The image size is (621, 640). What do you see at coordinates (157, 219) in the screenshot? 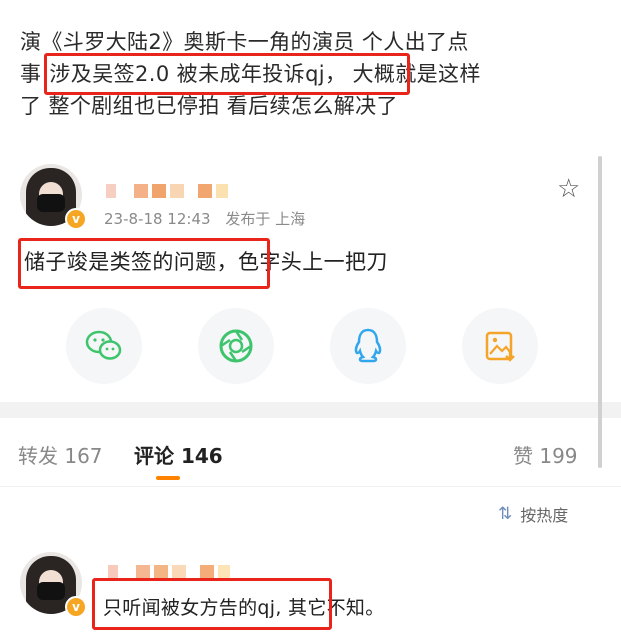
I see `post-timestamp: 23-8-18 12:43` at bounding box center [157, 219].